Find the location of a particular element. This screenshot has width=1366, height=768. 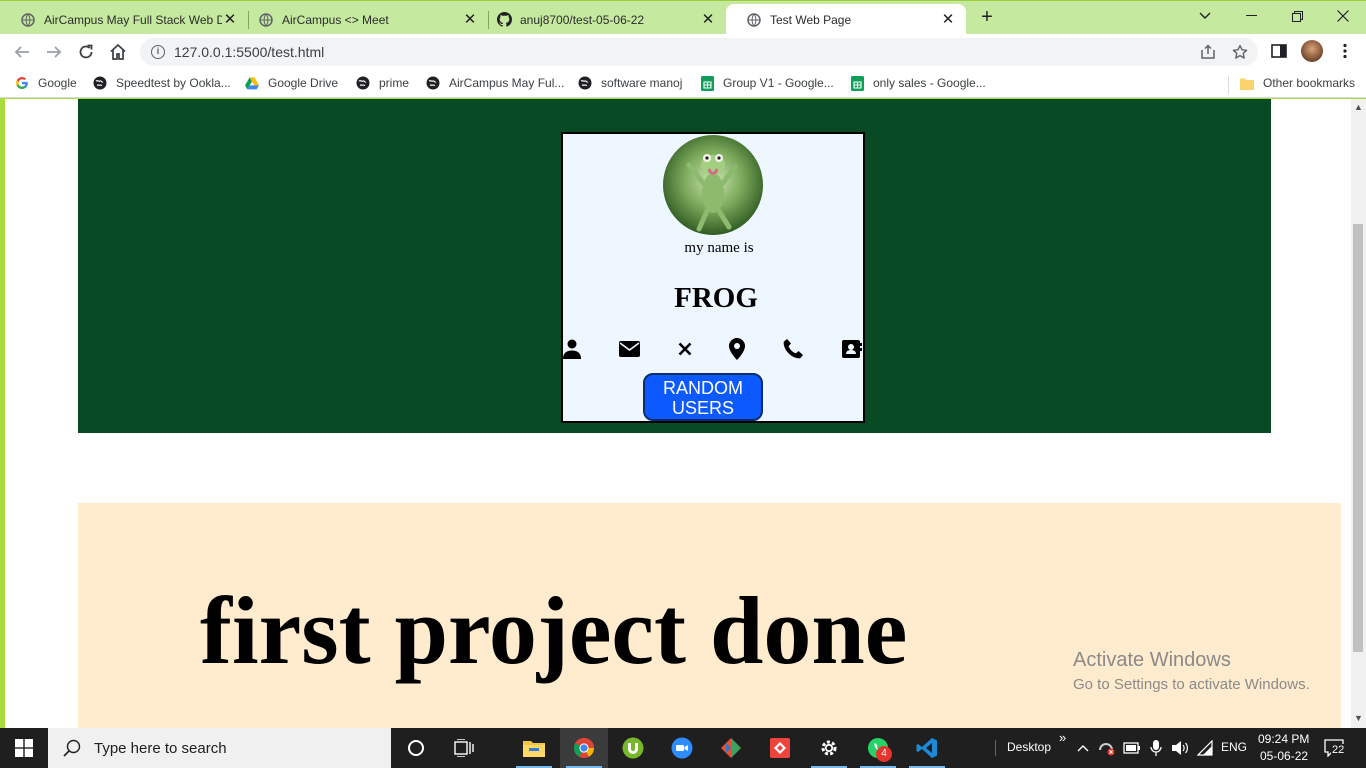

language-indicator: ENG is located at coordinates (1234, 747).